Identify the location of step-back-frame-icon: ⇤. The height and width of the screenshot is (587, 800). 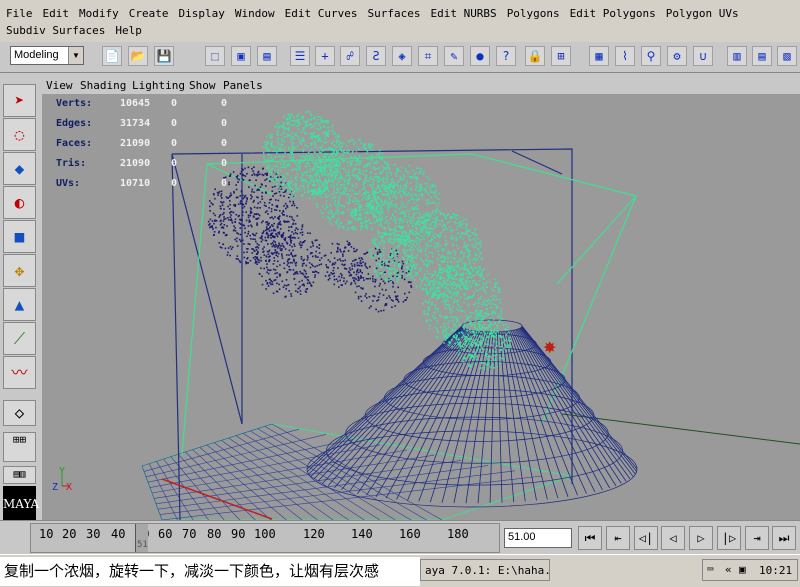
(618, 538).